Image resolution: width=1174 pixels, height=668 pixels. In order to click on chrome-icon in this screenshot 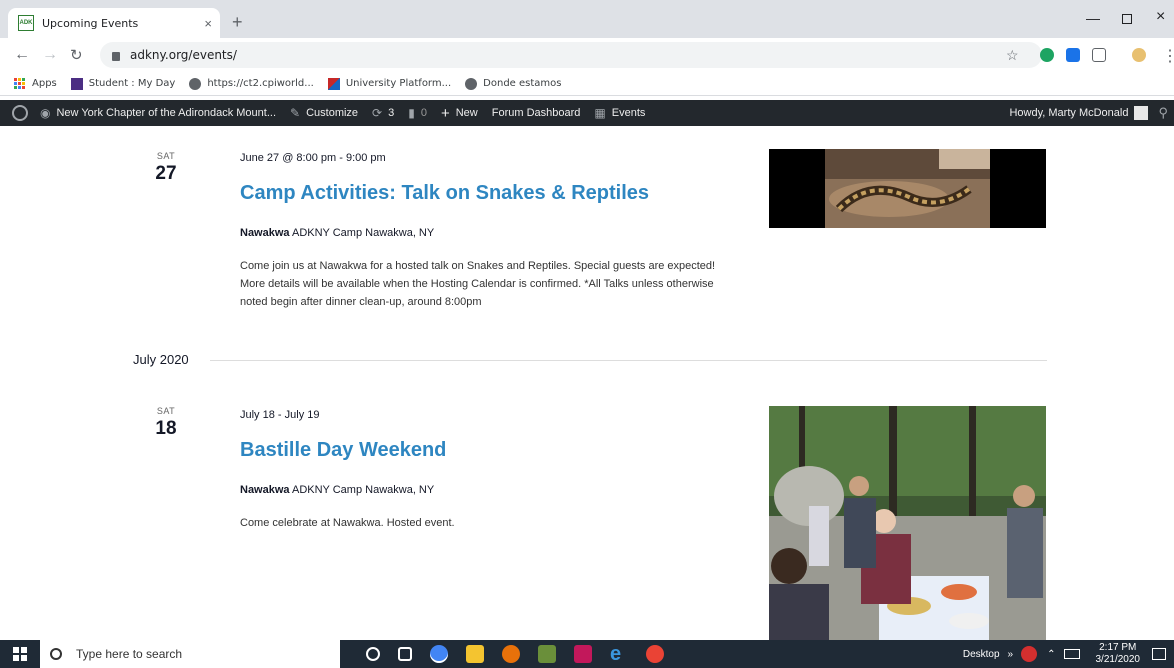, I will do `click(439, 654)`.